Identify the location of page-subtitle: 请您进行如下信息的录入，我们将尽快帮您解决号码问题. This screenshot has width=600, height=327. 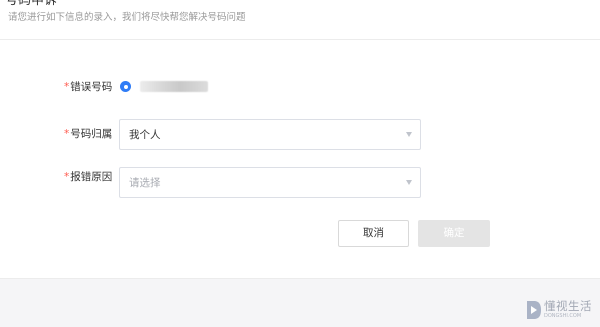
(127, 17).